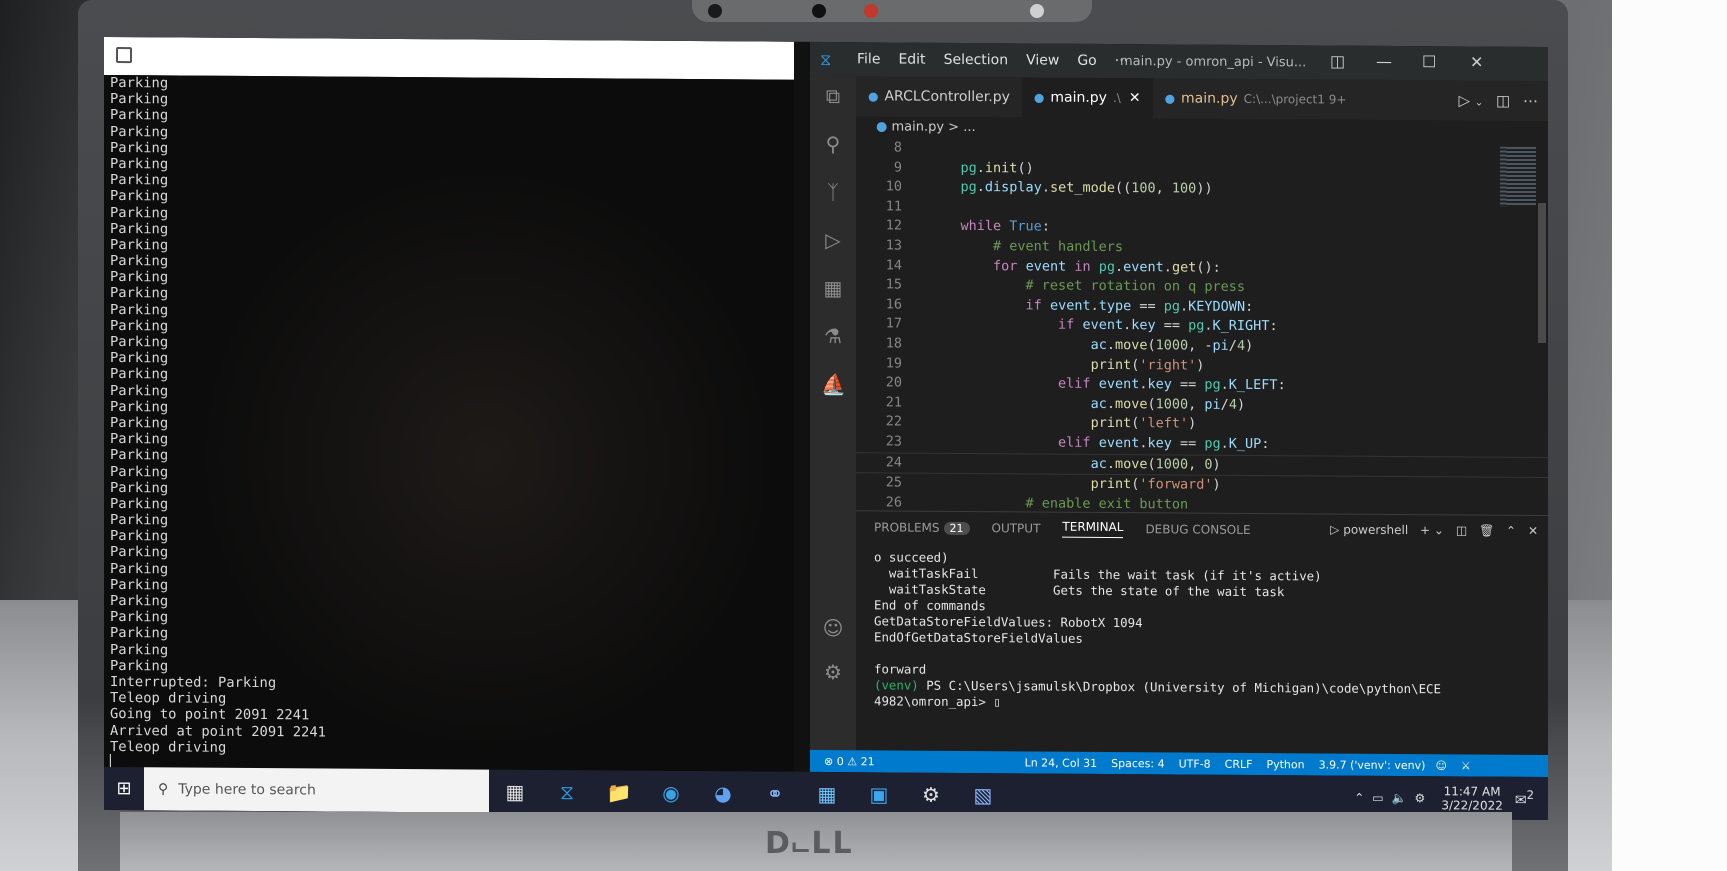 The image size is (1727, 871). I want to click on file-explorer-icon: 📁, so click(619, 791).